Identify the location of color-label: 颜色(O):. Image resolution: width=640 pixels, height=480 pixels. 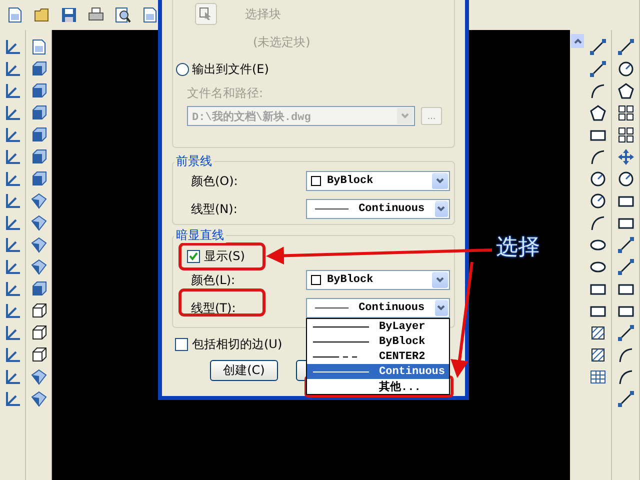
(214, 181).